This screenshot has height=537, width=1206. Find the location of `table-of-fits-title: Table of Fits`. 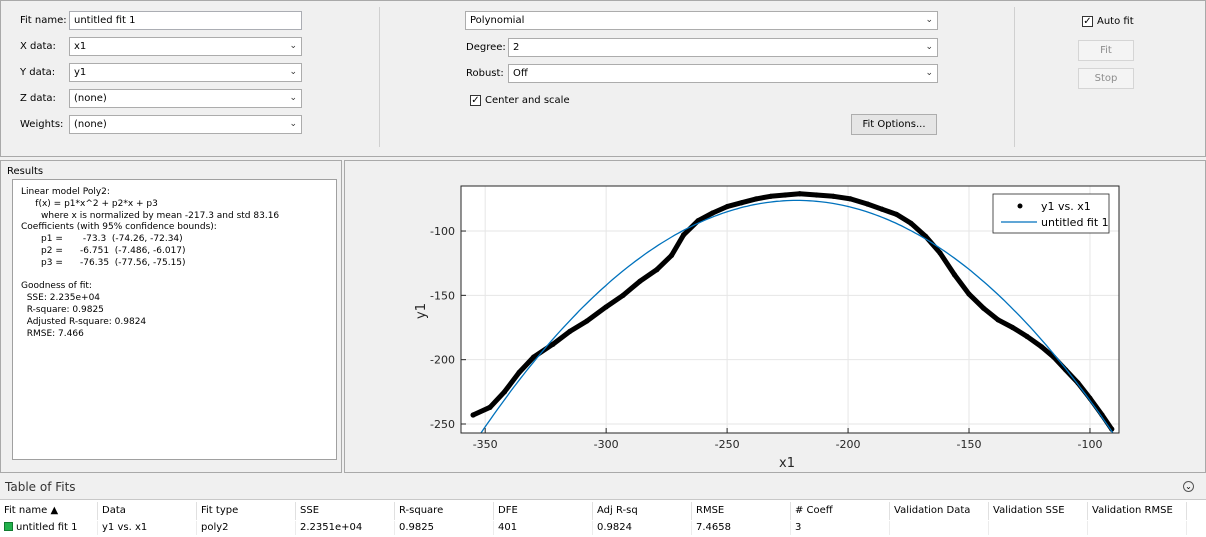

table-of-fits-title: Table of Fits is located at coordinates (40, 487).